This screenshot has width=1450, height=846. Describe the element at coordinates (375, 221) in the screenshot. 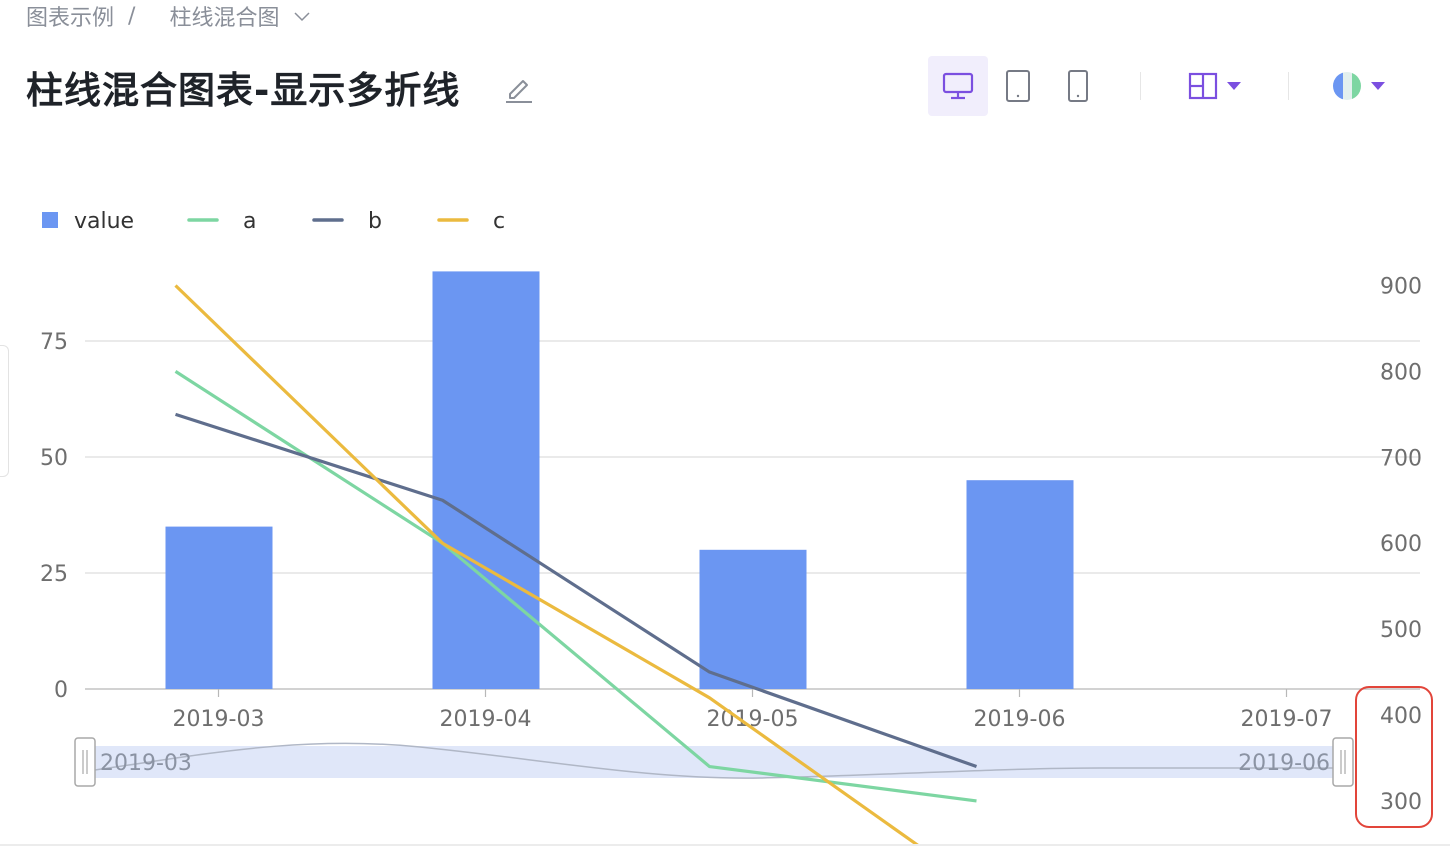

I see `legend-label: b` at that location.